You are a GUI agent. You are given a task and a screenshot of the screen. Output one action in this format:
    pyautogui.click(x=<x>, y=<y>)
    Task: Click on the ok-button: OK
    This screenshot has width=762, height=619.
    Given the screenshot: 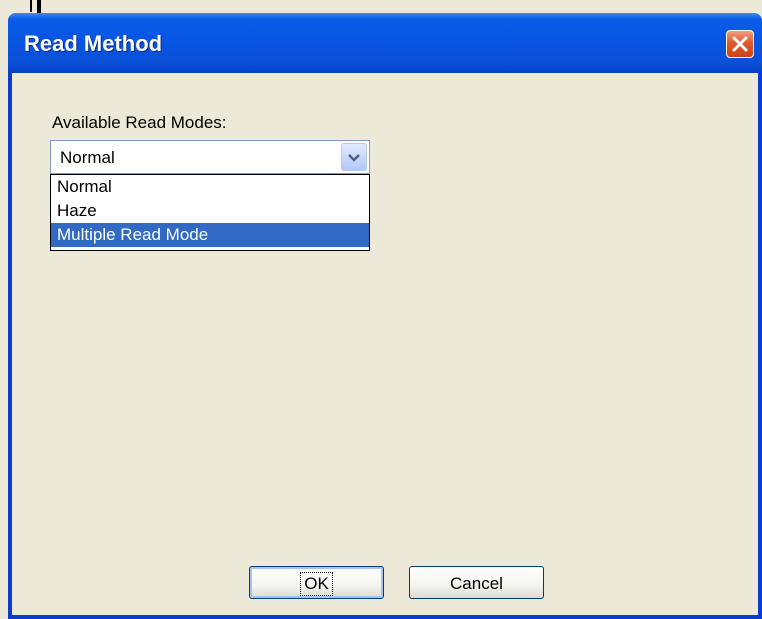 What is the action you would take?
    pyautogui.click(x=316, y=582)
    